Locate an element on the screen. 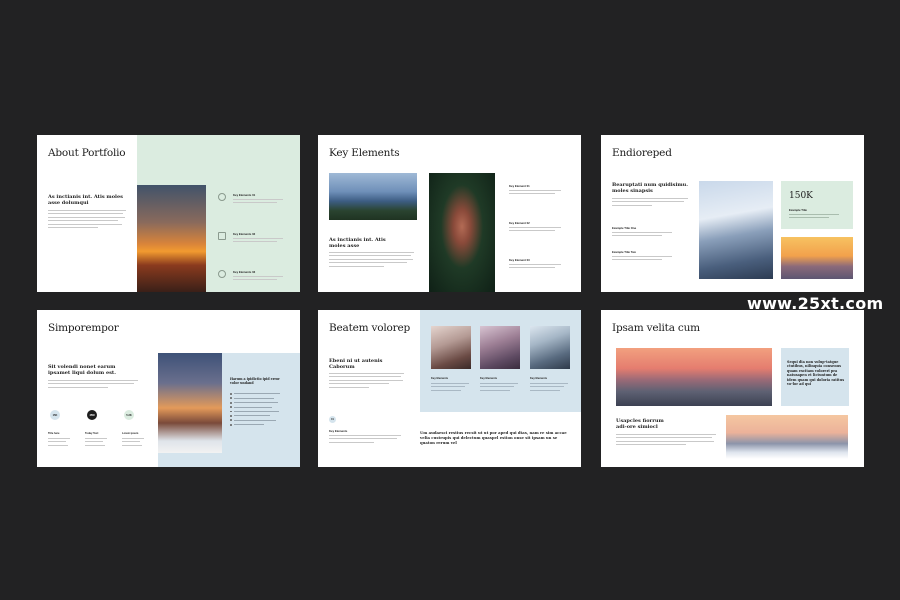  slide-heading: As inctianis int. Atis moles asse is located at coordinates (357, 243).